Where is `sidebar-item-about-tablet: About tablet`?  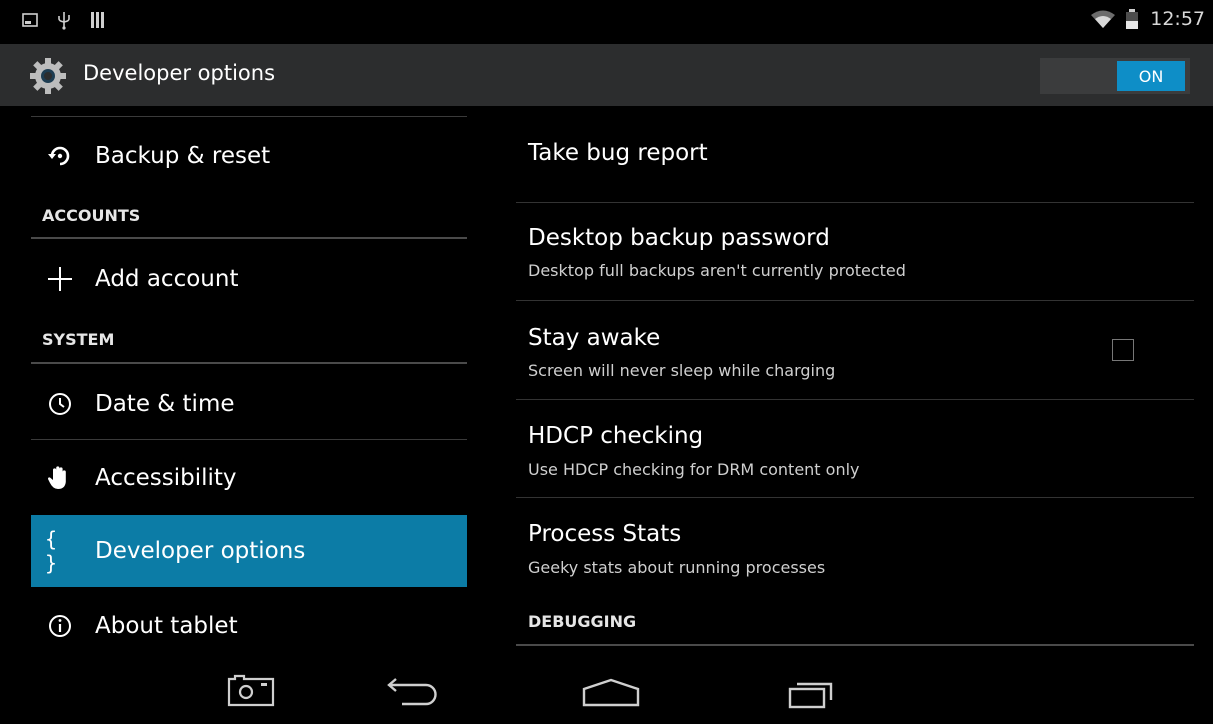 sidebar-item-about-tablet: About tablet is located at coordinates (249, 626).